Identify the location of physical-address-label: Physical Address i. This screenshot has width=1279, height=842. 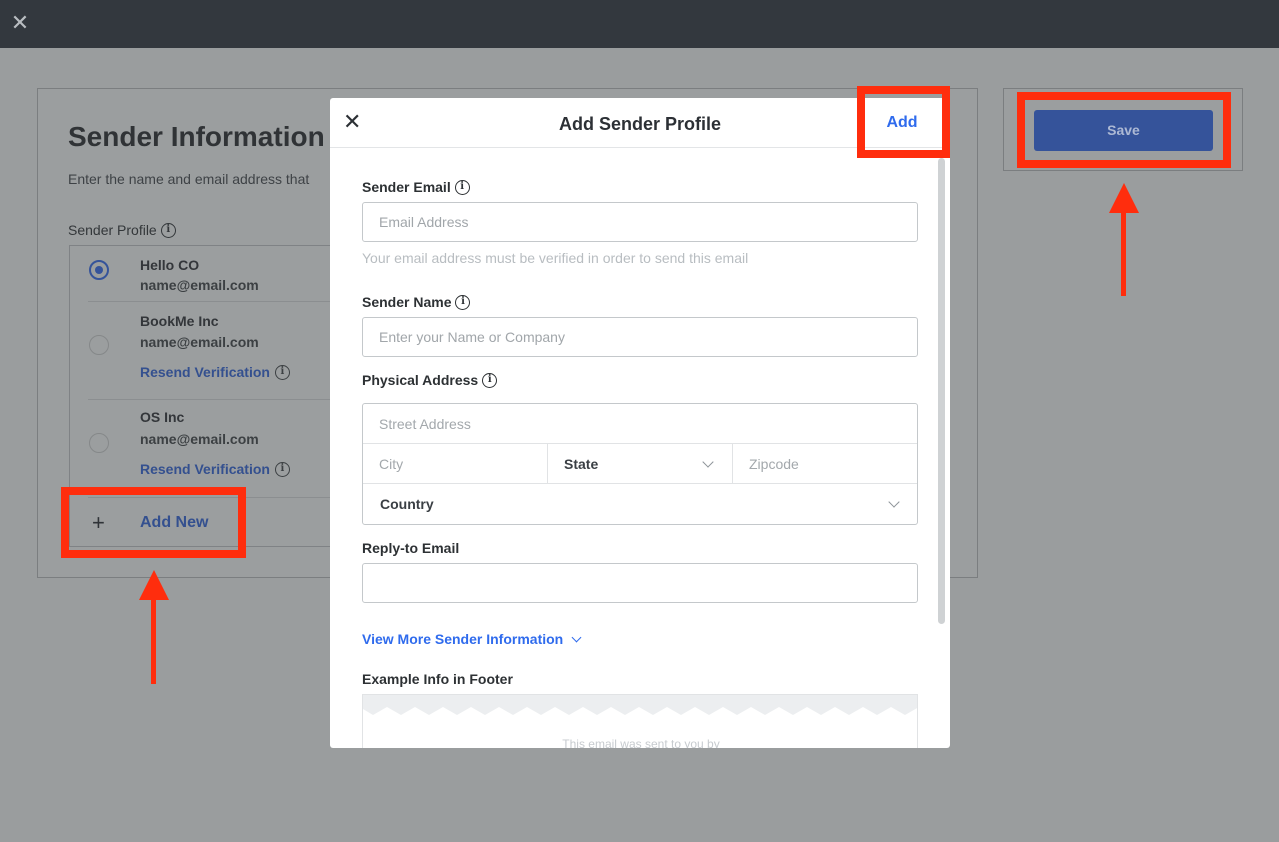
(430, 380).